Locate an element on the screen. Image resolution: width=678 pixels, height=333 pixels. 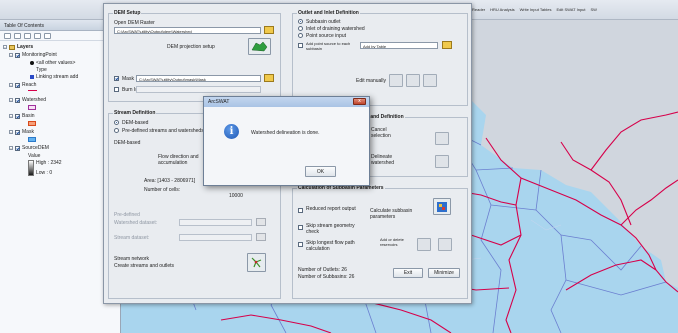
menu-hru-analysis: HRU Analysis is located at coordinates (502, 9).